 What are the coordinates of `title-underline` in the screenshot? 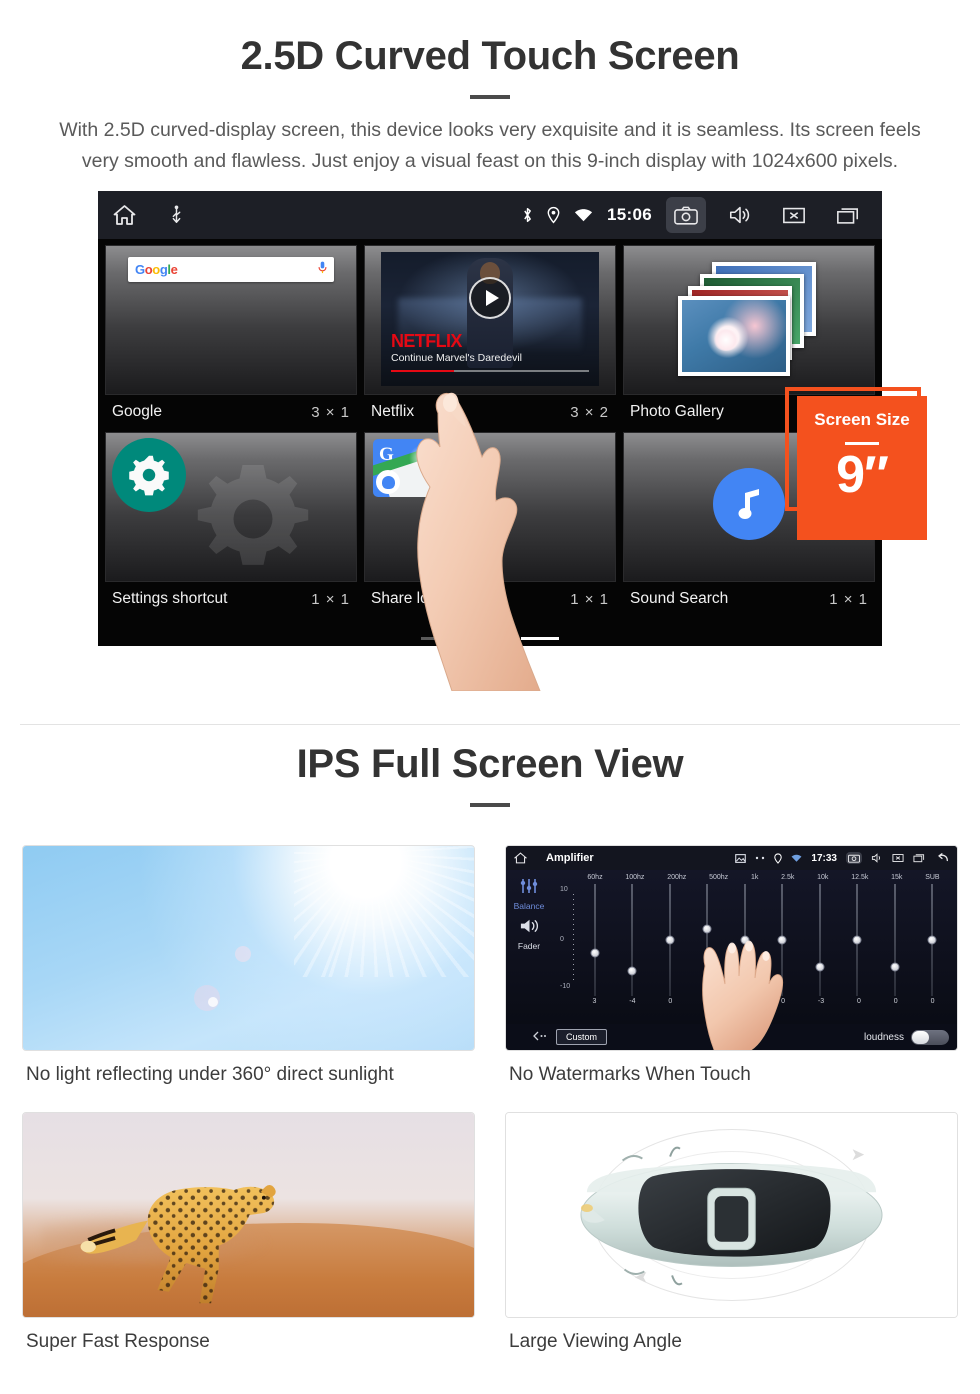 It's located at (490, 97).